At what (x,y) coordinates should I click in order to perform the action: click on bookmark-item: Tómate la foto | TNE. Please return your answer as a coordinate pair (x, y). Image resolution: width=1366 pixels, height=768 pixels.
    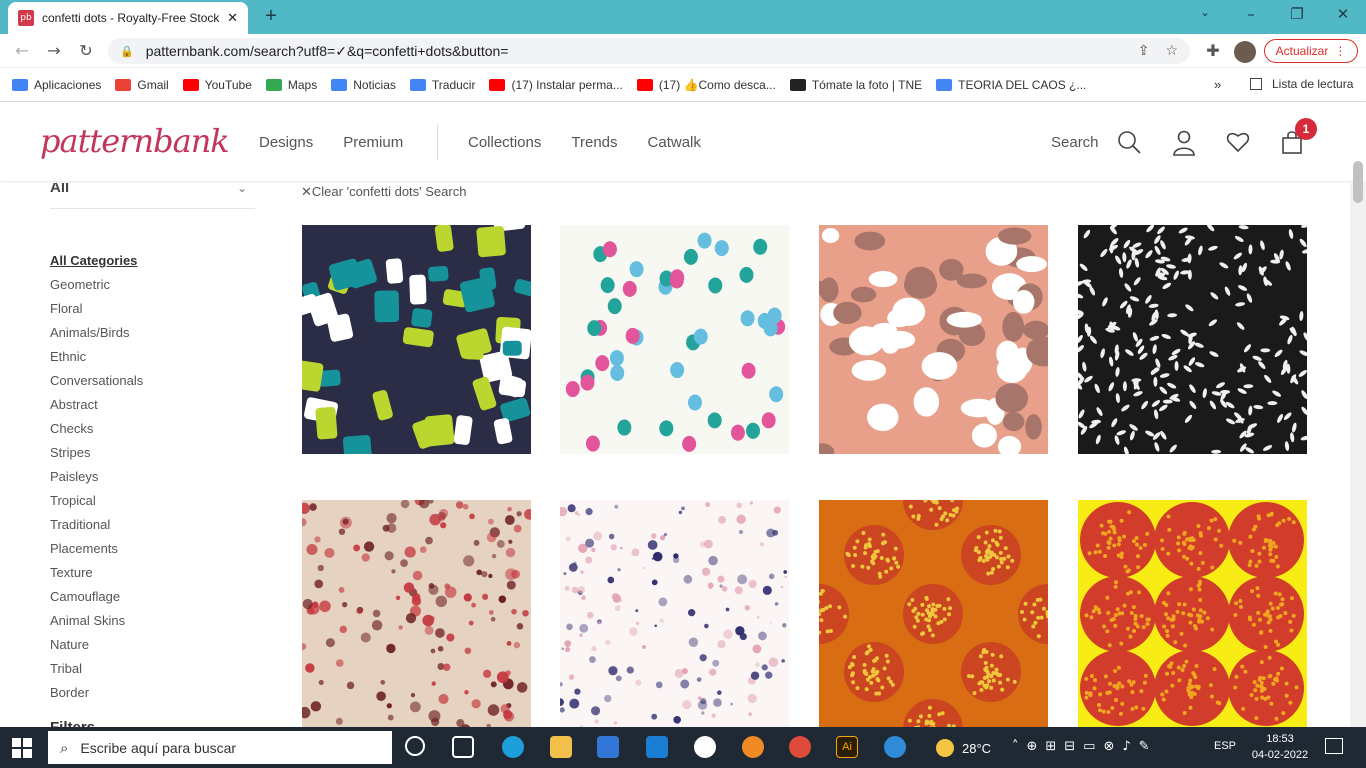
    Looking at the image, I should click on (855, 85).